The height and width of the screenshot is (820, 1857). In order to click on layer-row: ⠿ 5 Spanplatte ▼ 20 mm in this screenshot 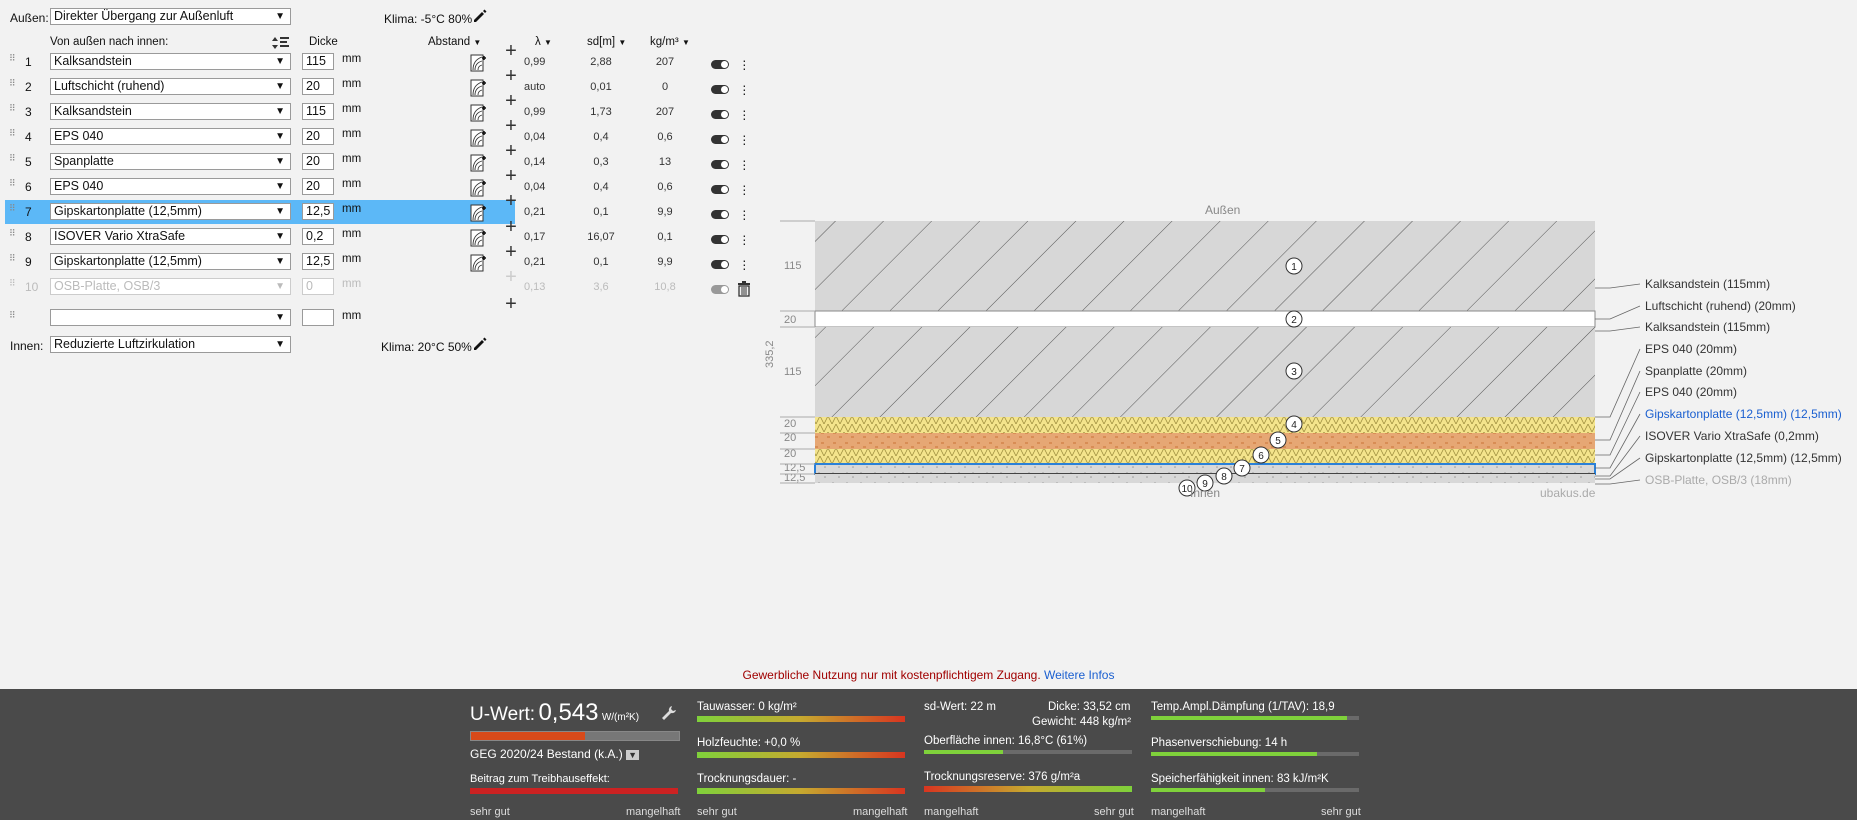, I will do `click(260, 162)`.